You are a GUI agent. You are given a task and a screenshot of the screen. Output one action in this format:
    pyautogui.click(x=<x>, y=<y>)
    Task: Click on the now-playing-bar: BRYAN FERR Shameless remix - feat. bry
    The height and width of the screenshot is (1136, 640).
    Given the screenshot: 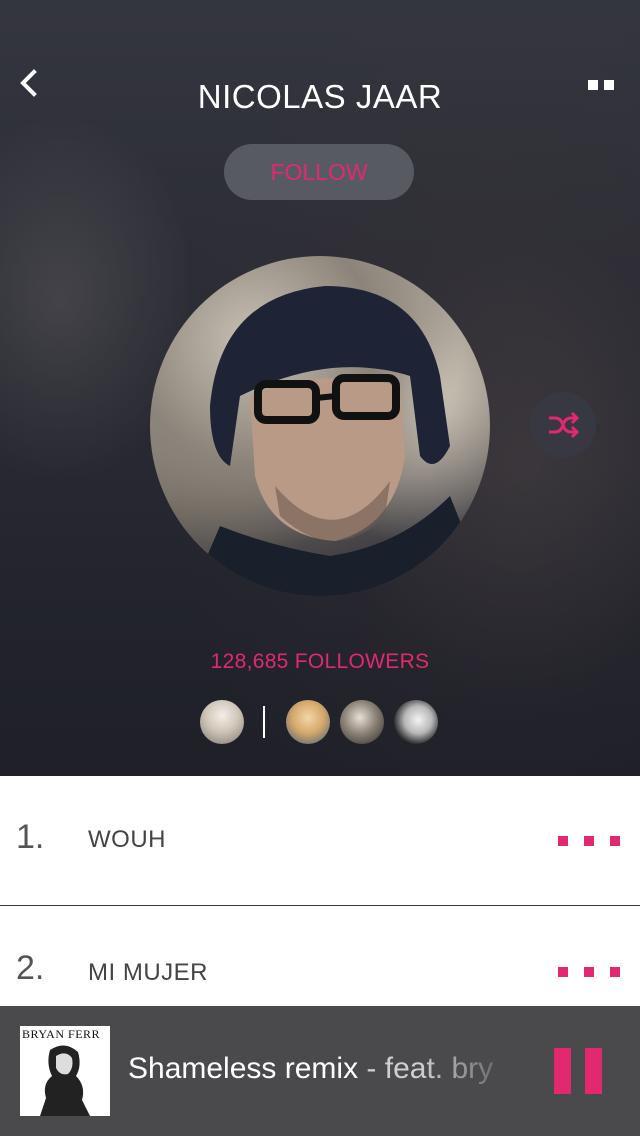 What is the action you would take?
    pyautogui.click(x=320, y=1071)
    